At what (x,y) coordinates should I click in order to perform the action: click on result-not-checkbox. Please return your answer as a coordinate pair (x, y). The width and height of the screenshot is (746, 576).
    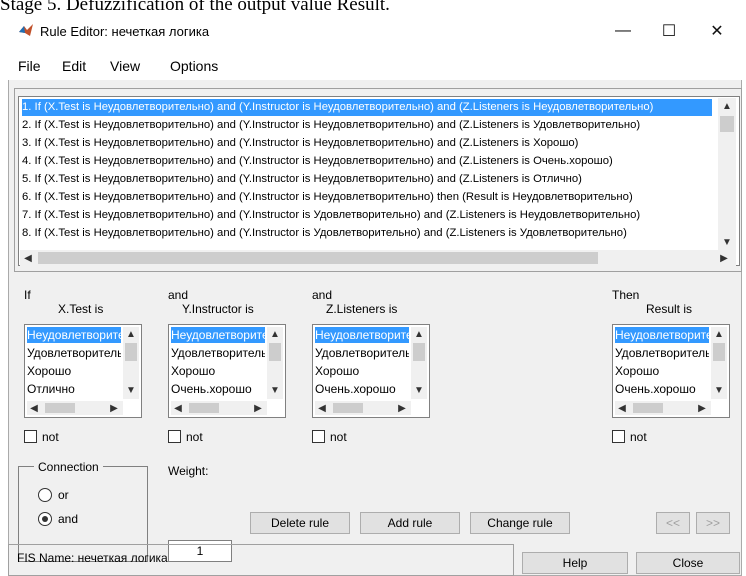
    Looking at the image, I should click on (618, 436).